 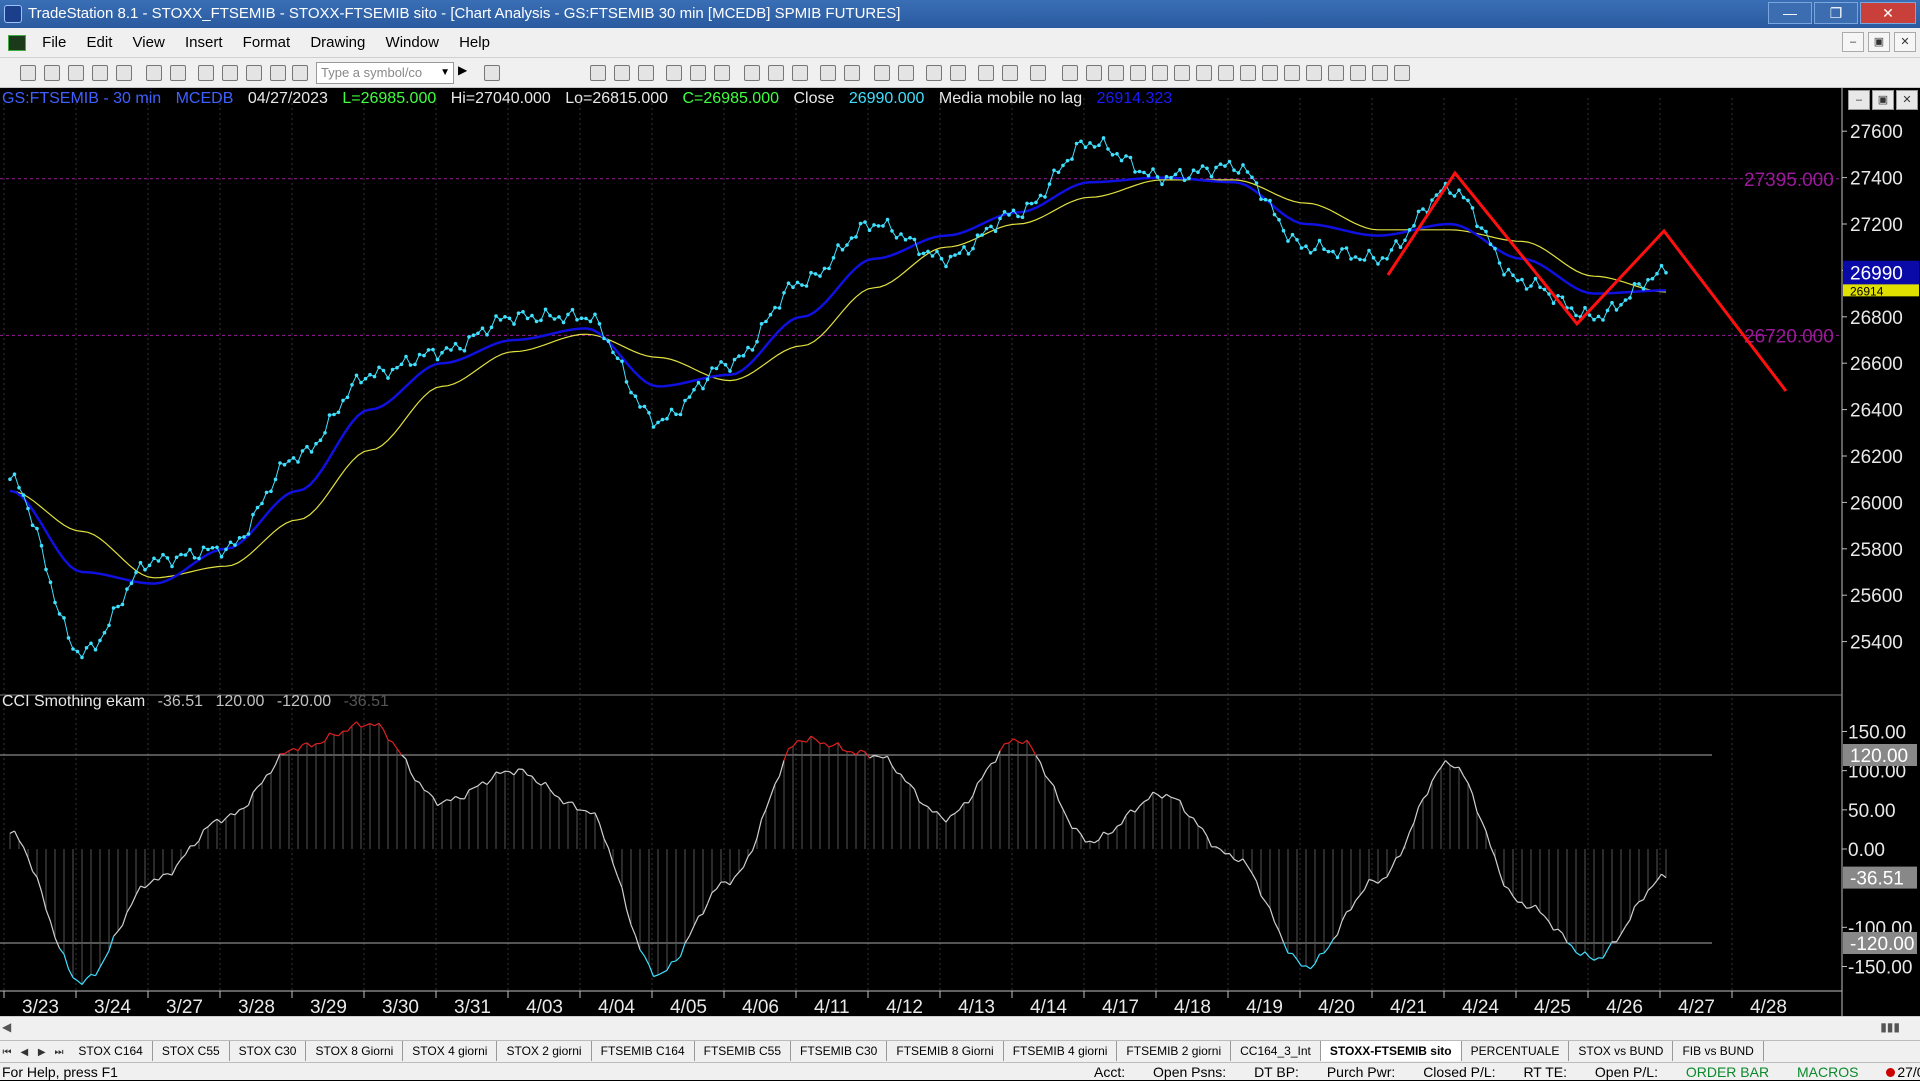 I want to click on zoom-out-icon, so click(x=906, y=73).